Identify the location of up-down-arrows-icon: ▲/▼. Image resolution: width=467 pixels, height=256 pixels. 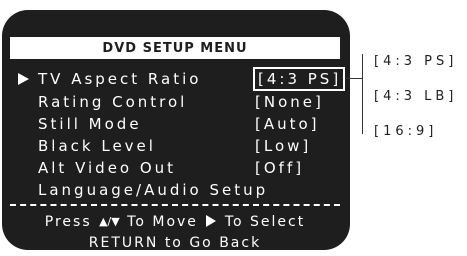
(109, 221).